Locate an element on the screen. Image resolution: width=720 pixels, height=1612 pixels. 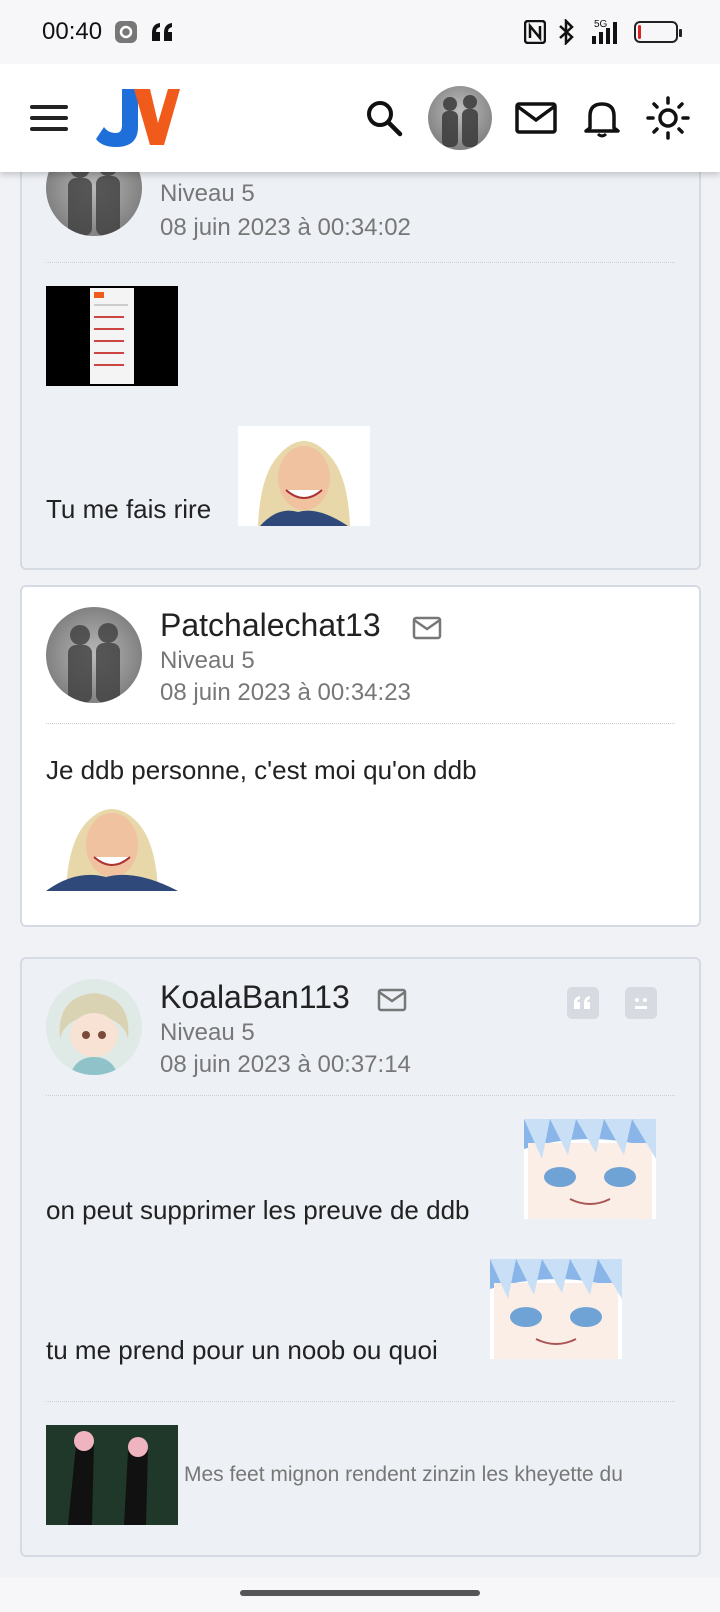
status-time: 00:40 is located at coordinates (72, 31).